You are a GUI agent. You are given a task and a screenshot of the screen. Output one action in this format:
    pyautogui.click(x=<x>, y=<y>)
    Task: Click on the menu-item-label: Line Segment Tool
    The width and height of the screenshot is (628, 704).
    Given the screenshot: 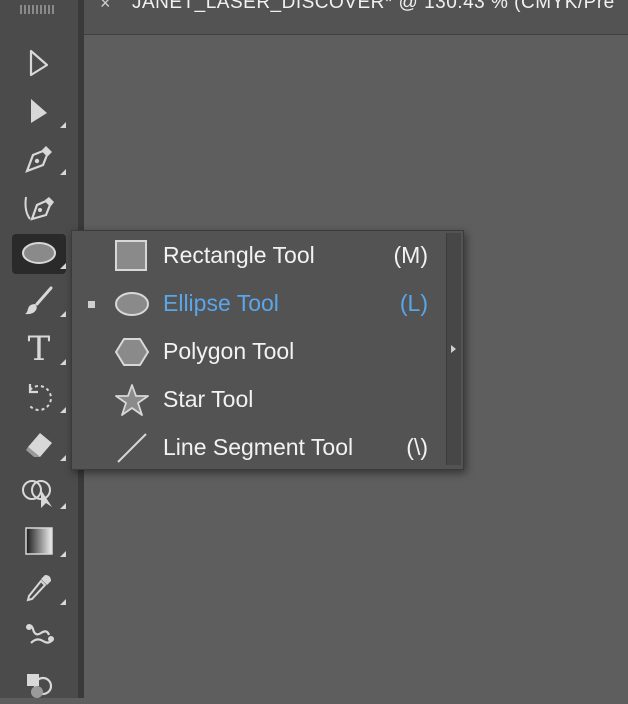 What is the action you would take?
    pyautogui.click(x=258, y=447)
    